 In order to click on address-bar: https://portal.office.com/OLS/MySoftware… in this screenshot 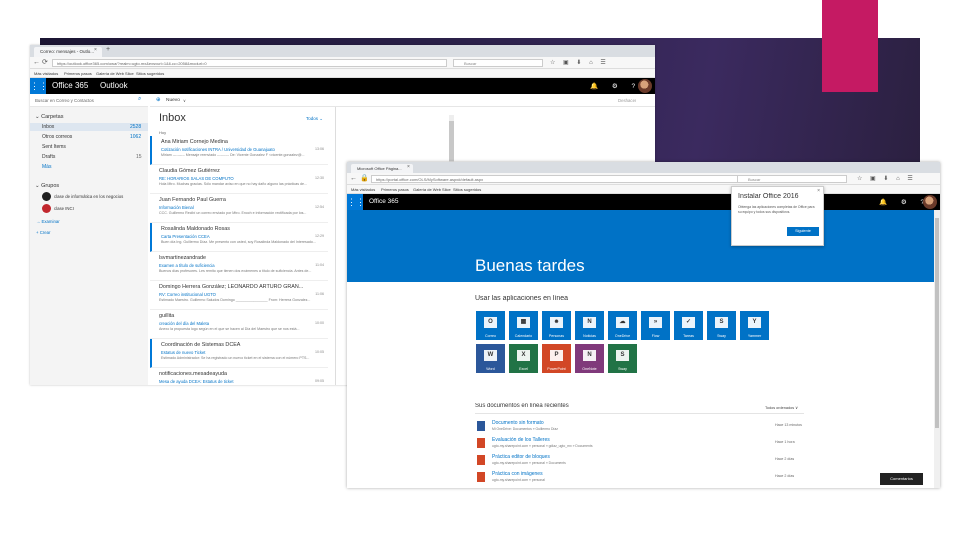, I will do `click(561, 179)`.